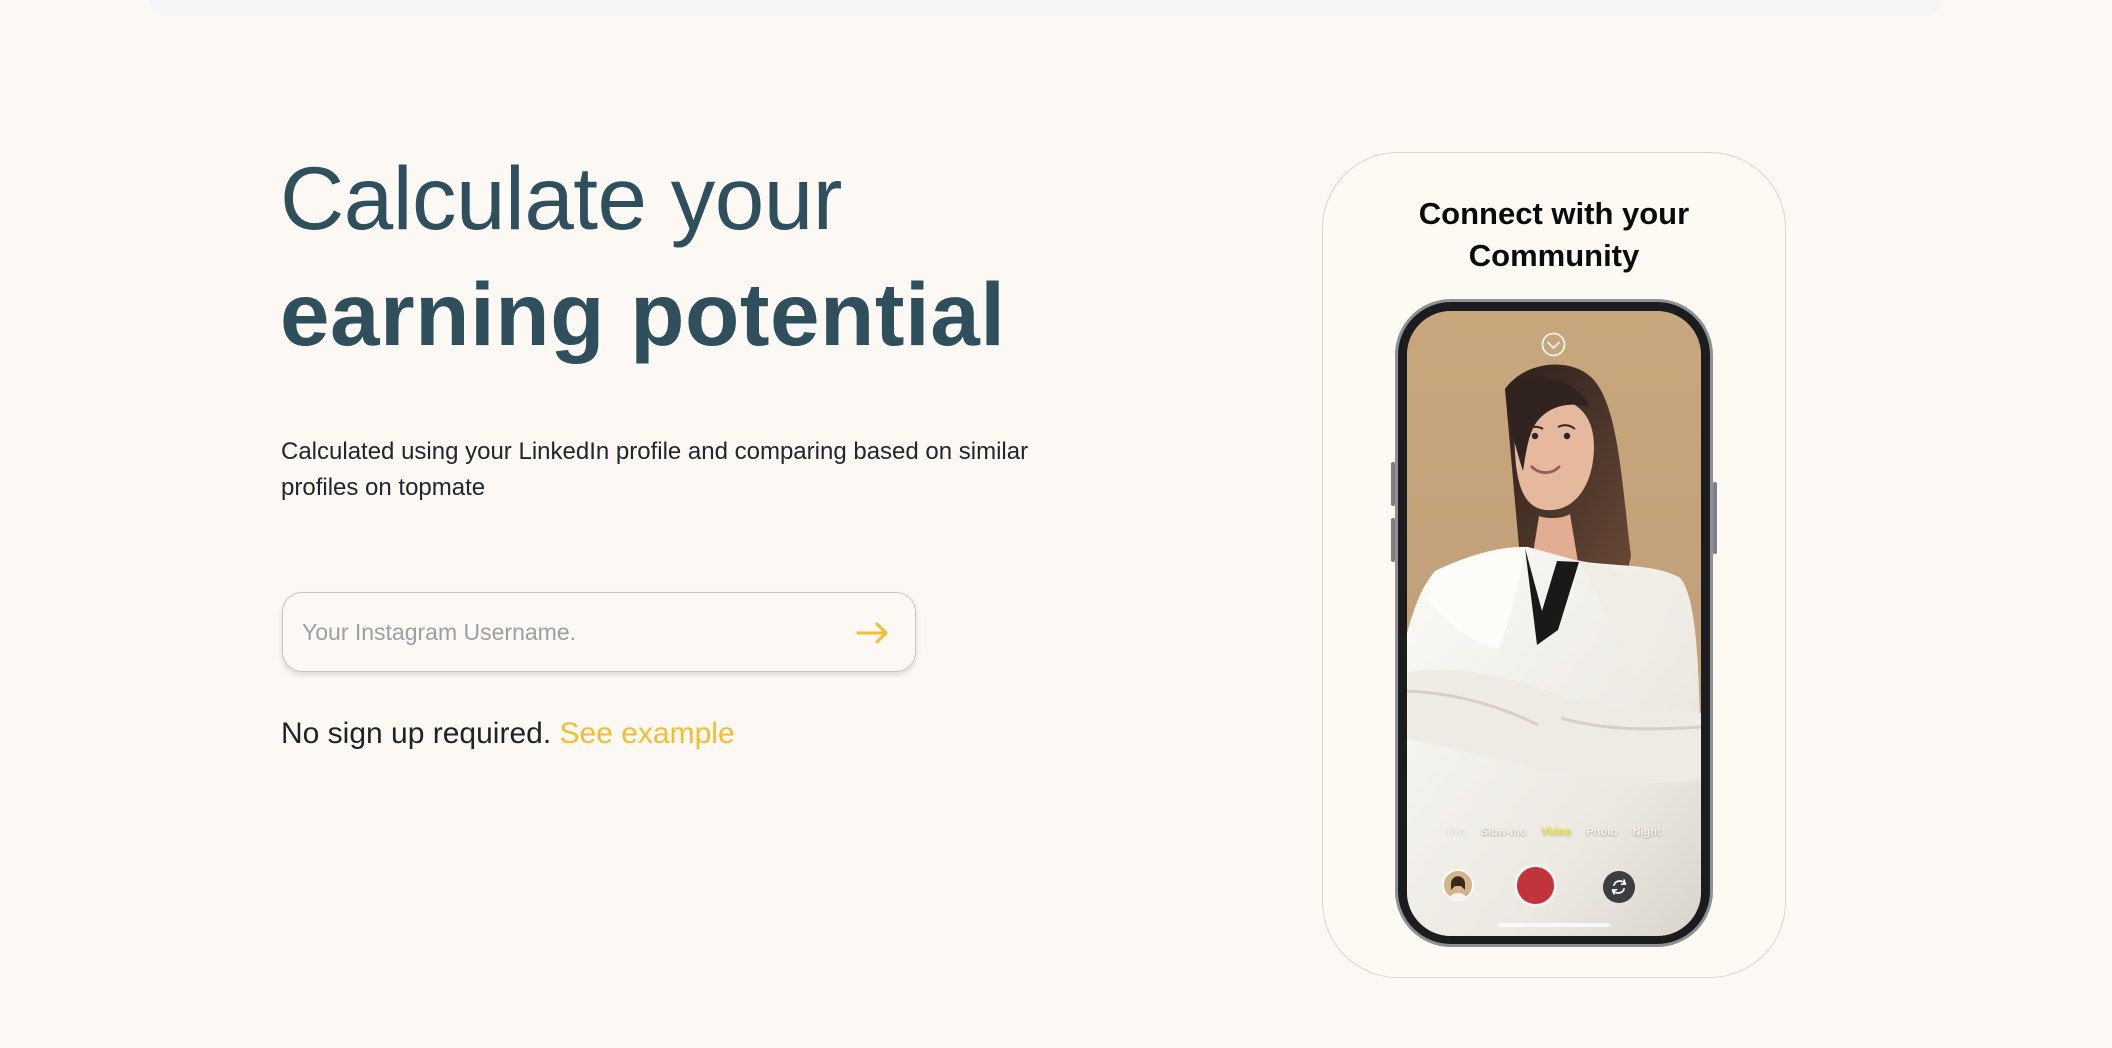 This screenshot has width=2112, height=1048. I want to click on thumbnail-photo, so click(1458, 885).